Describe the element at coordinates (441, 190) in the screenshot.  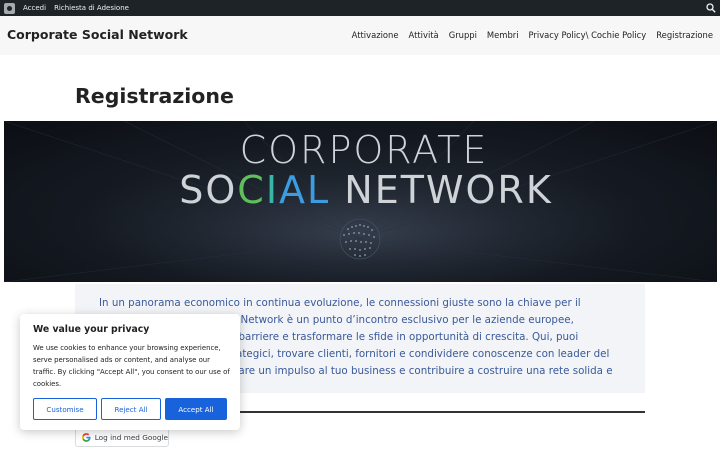
I see `hero-line-2-network: NETWORK` at that location.